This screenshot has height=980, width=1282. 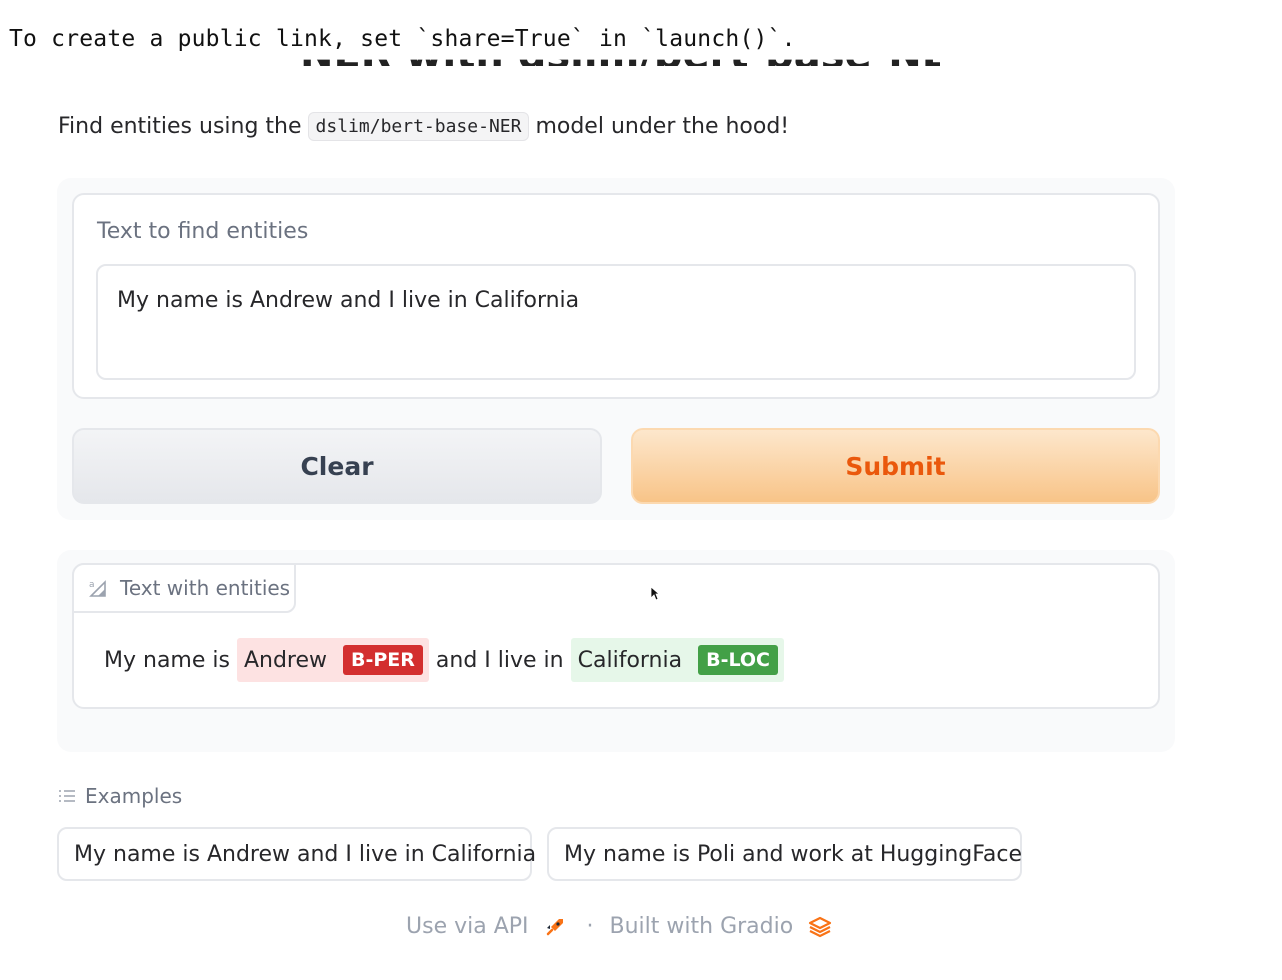 What do you see at coordinates (337, 466) in the screenshot?
I see `clear-button: Clear` at bounding box center [337, 466].